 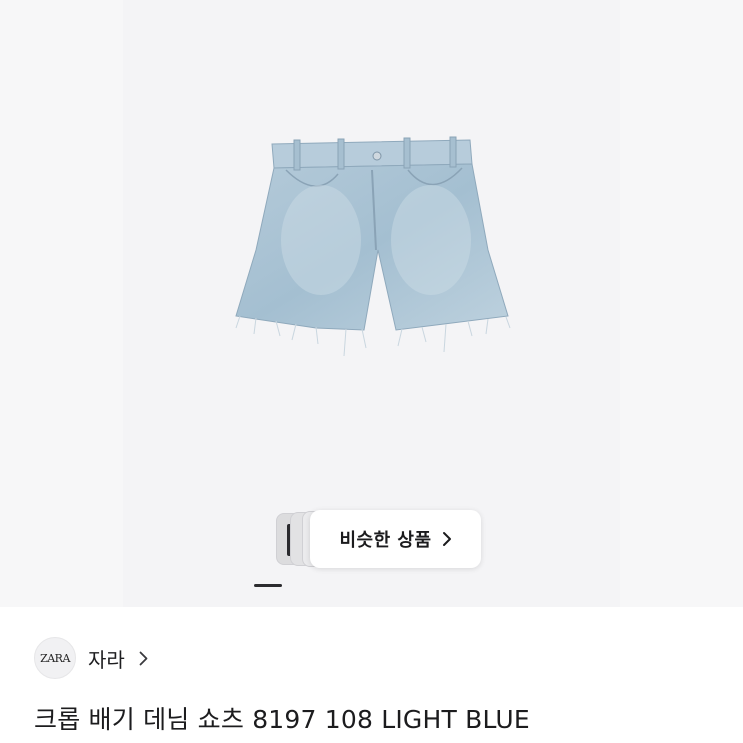 I want to click on similar-products-card: 비슷한 상품, so click(x=395, y=539).